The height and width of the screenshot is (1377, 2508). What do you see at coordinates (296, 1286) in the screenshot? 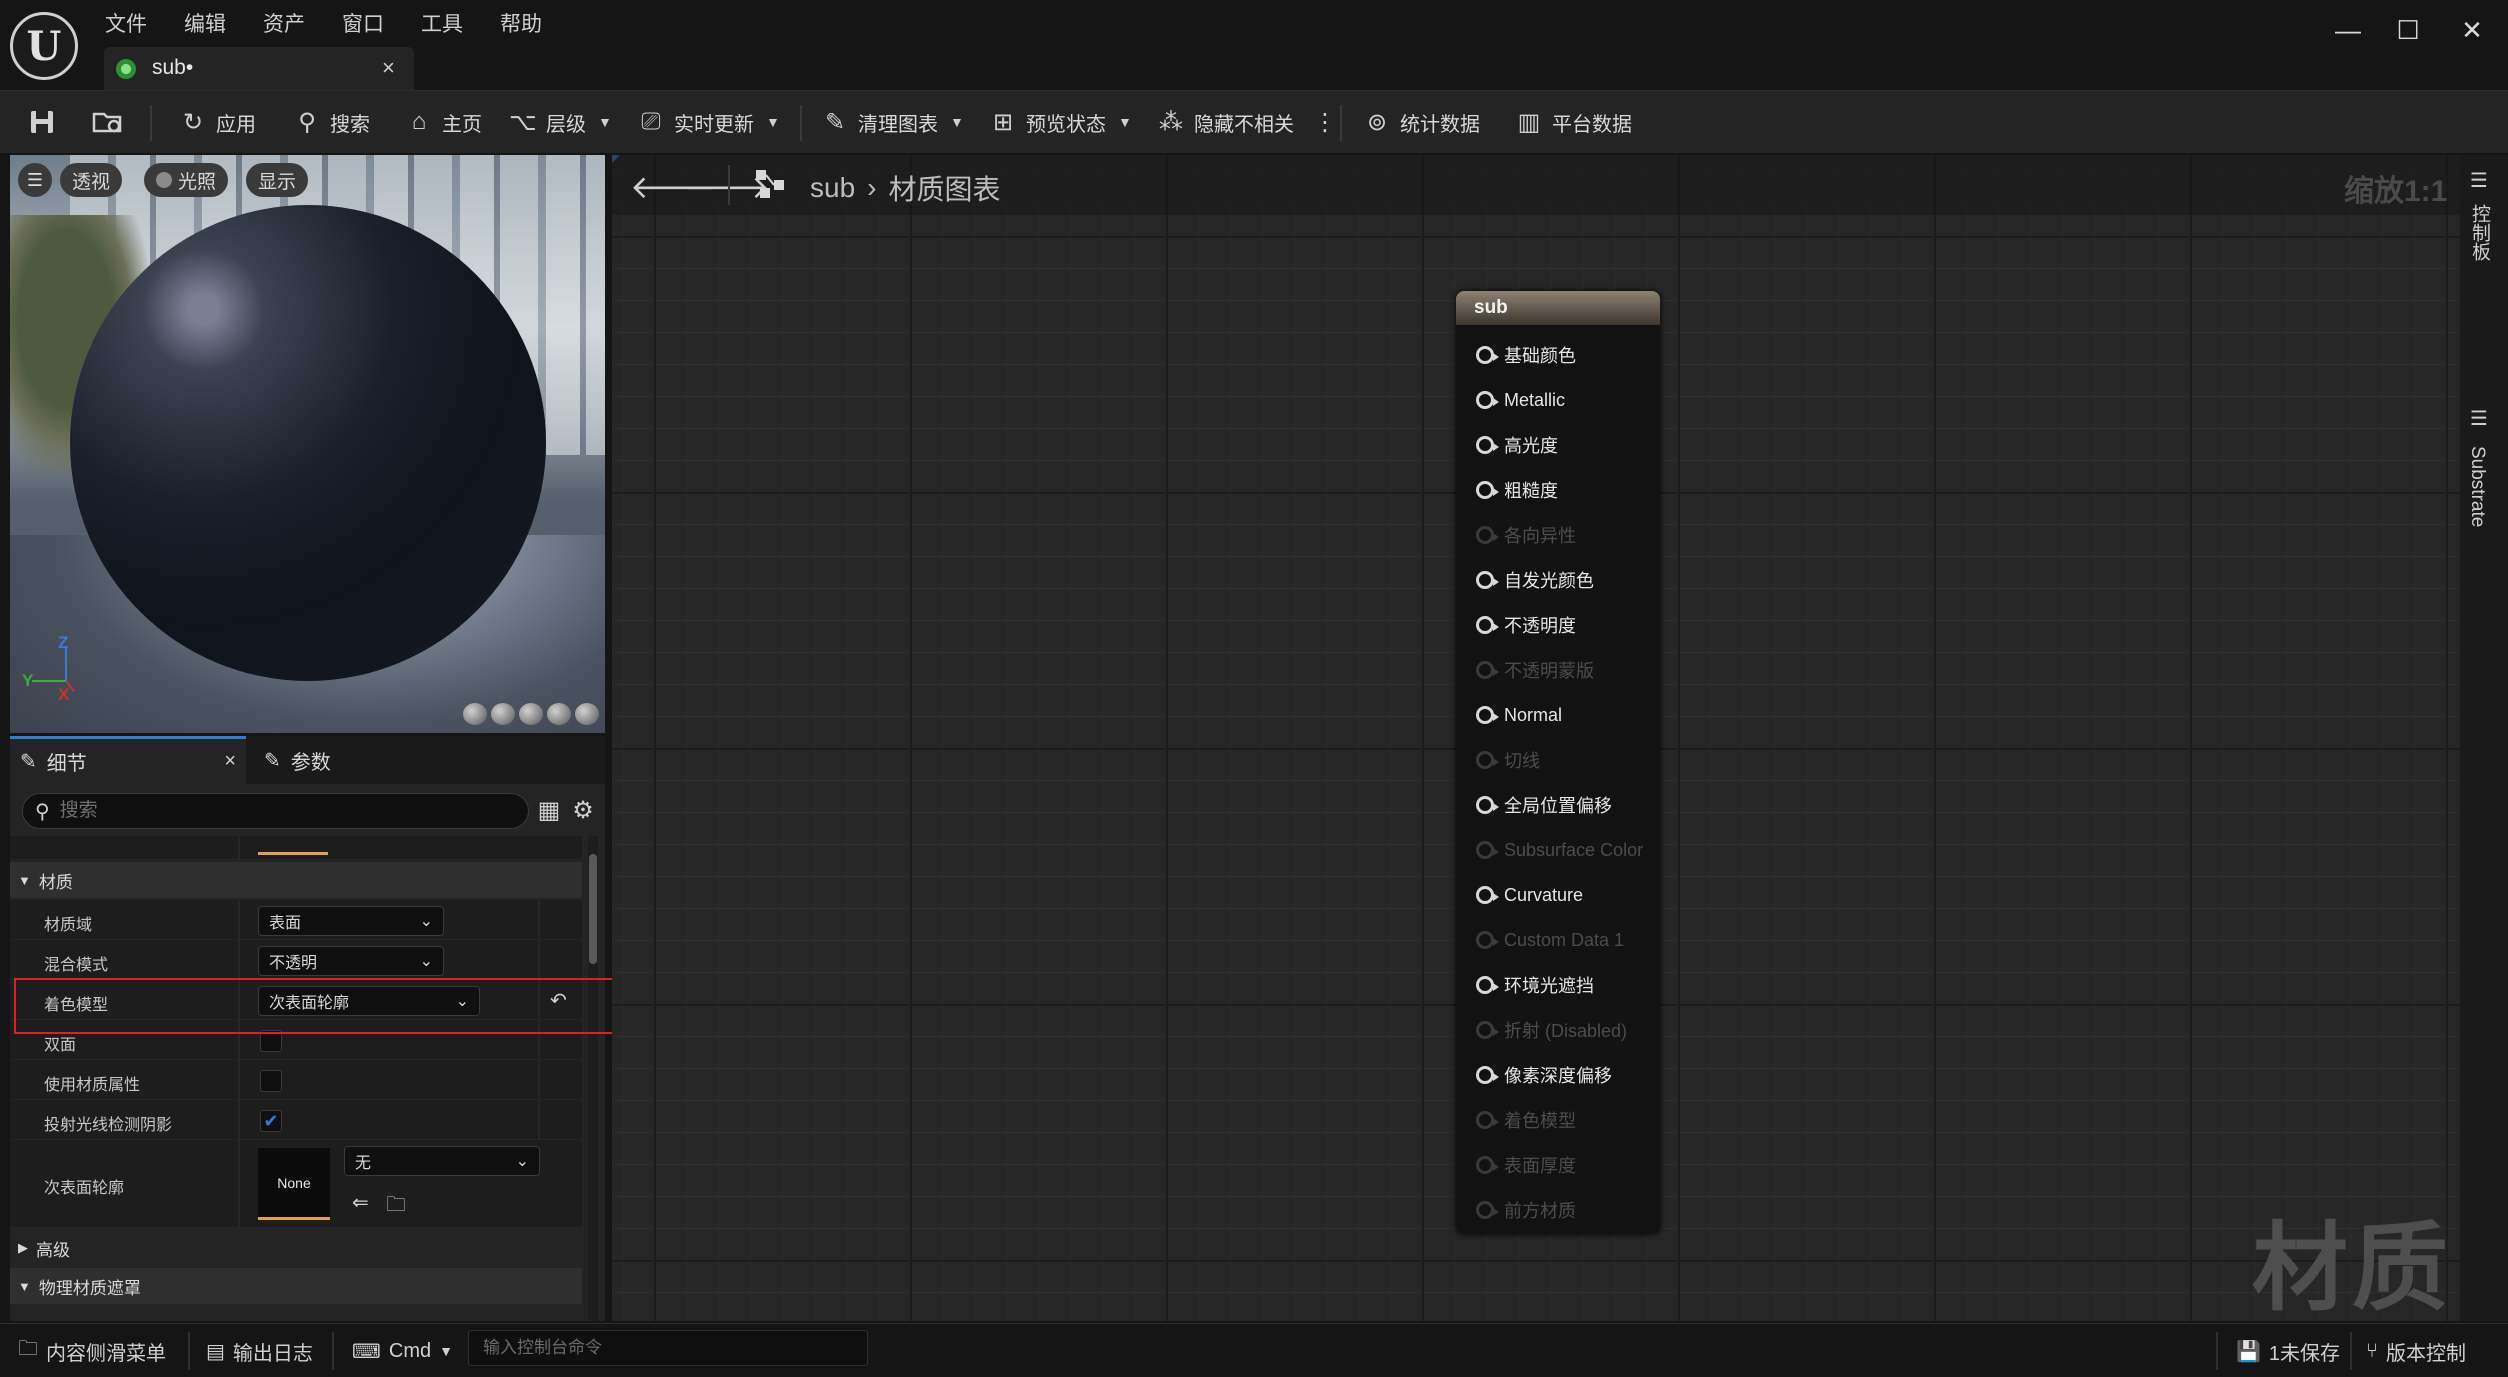
I see `category-physical-material-mask: ▼ 物理材质遮罩` at bounding box center [296, 1286].